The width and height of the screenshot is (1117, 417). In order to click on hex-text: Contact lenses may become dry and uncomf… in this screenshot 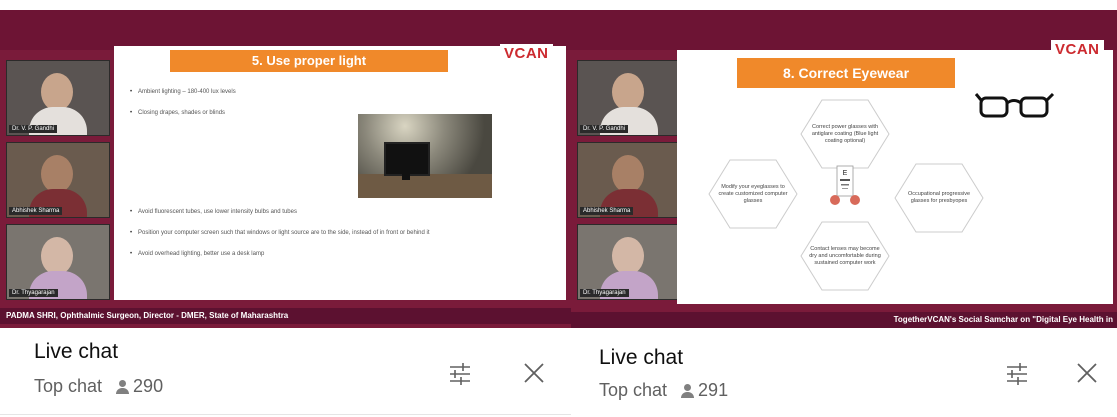, I will do `click(845, 255)`.